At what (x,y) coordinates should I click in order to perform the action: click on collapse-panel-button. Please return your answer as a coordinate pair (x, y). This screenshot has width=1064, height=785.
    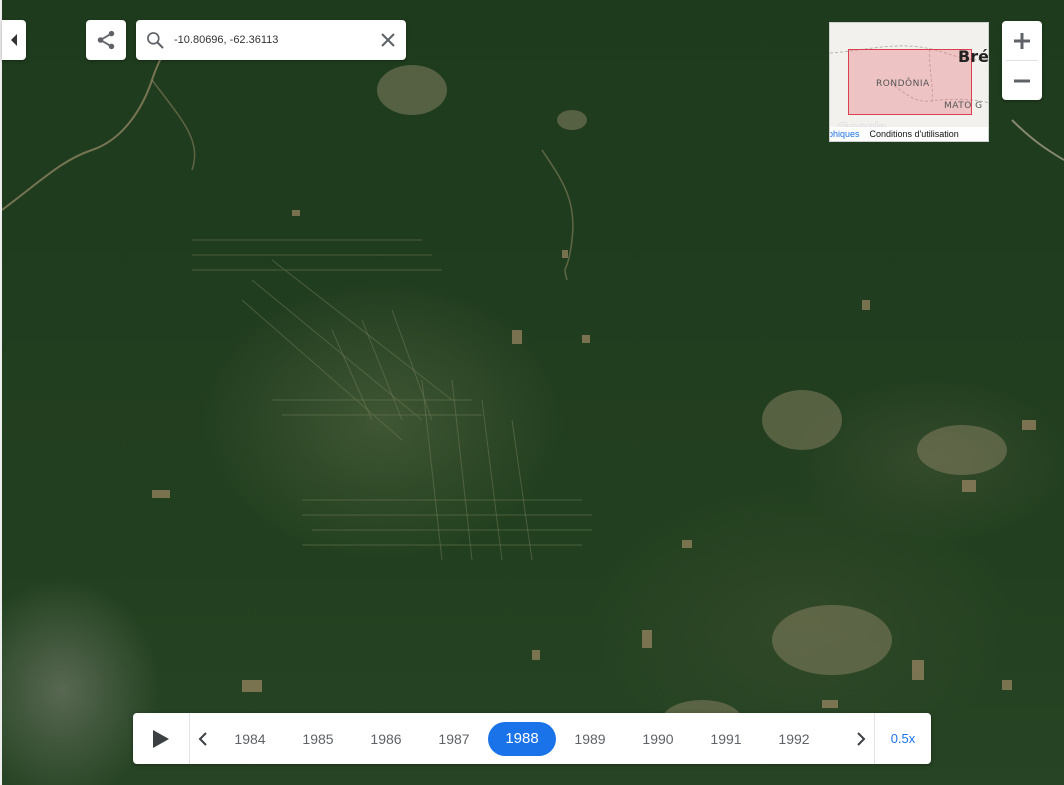
    Looking at the image, I should click on (14, 40).